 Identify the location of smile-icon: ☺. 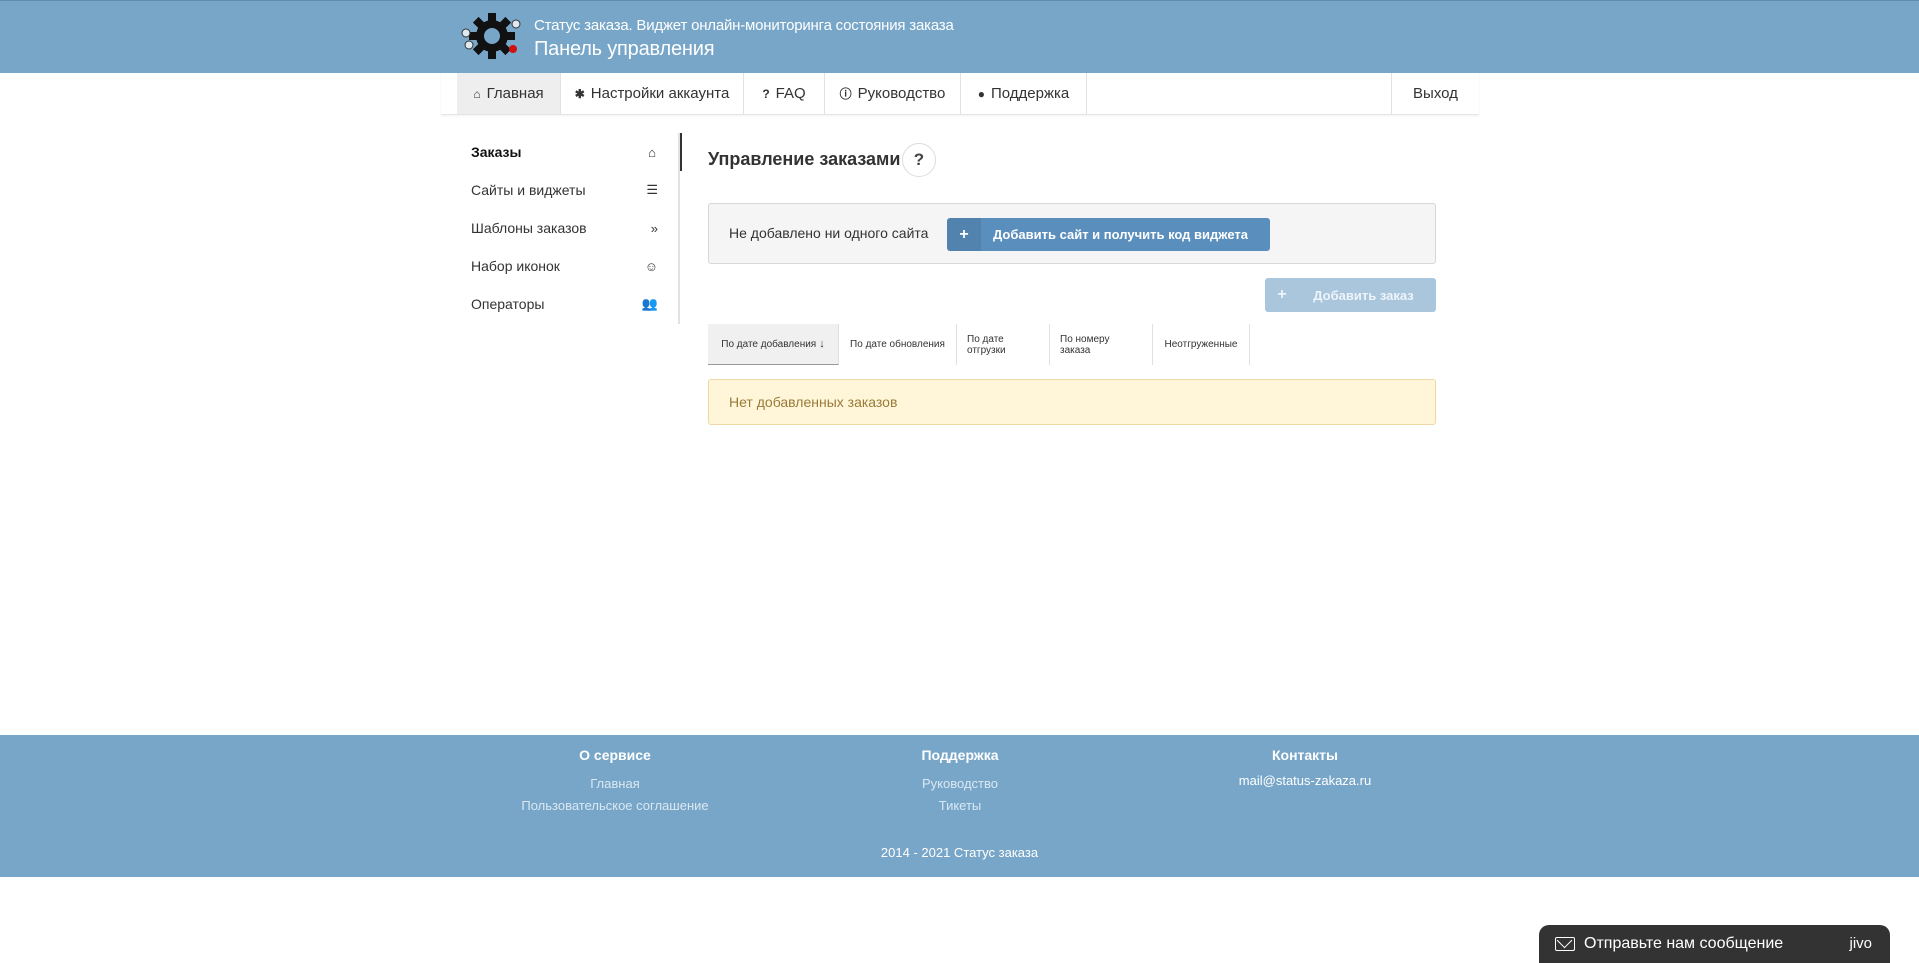
(651, 266).